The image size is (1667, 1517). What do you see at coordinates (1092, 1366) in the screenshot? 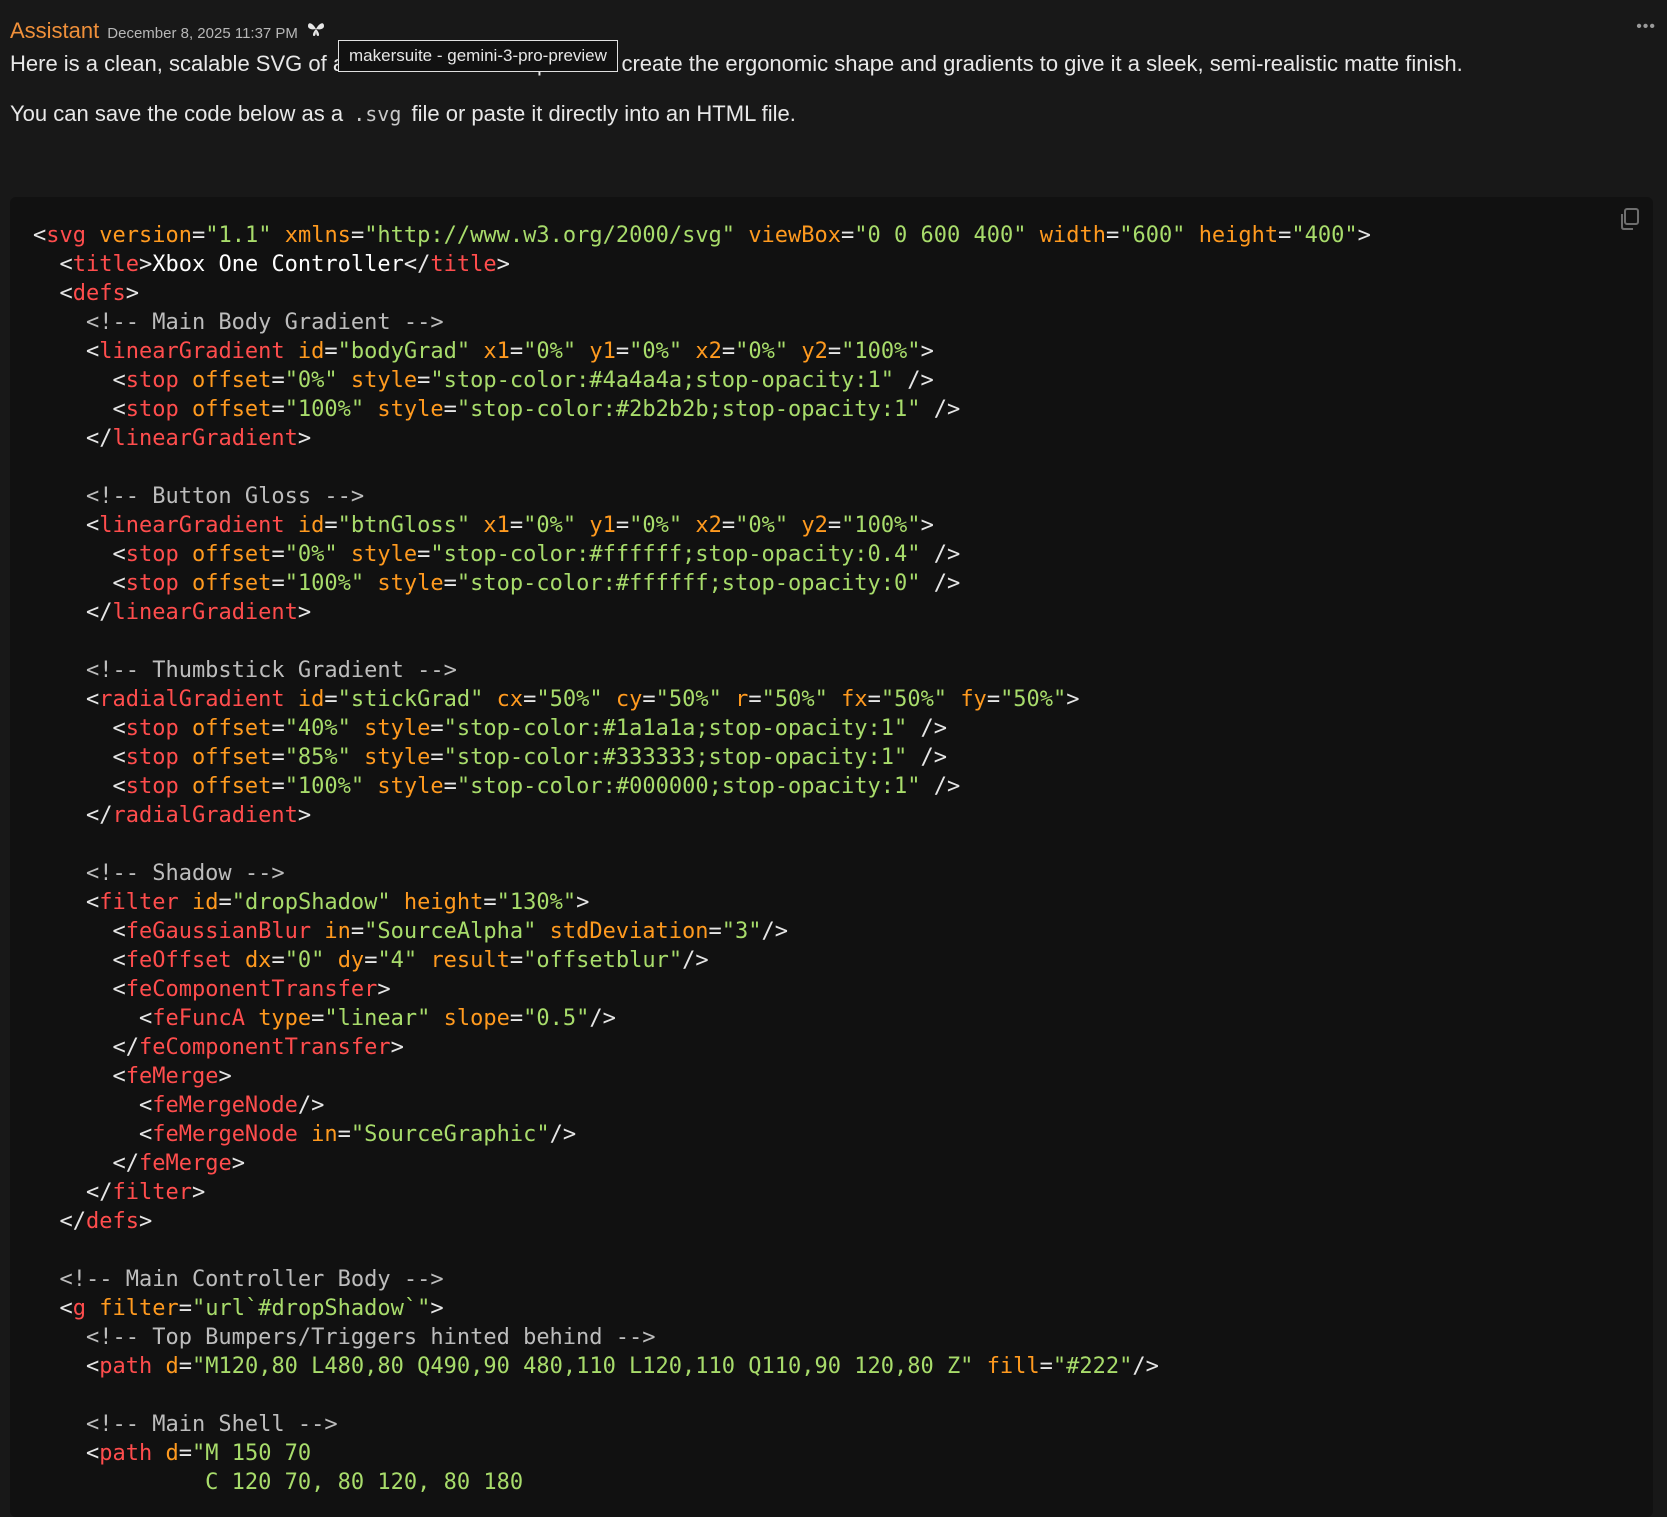
I see `code-token: "#222"` at bounding box center [1092, 1366].